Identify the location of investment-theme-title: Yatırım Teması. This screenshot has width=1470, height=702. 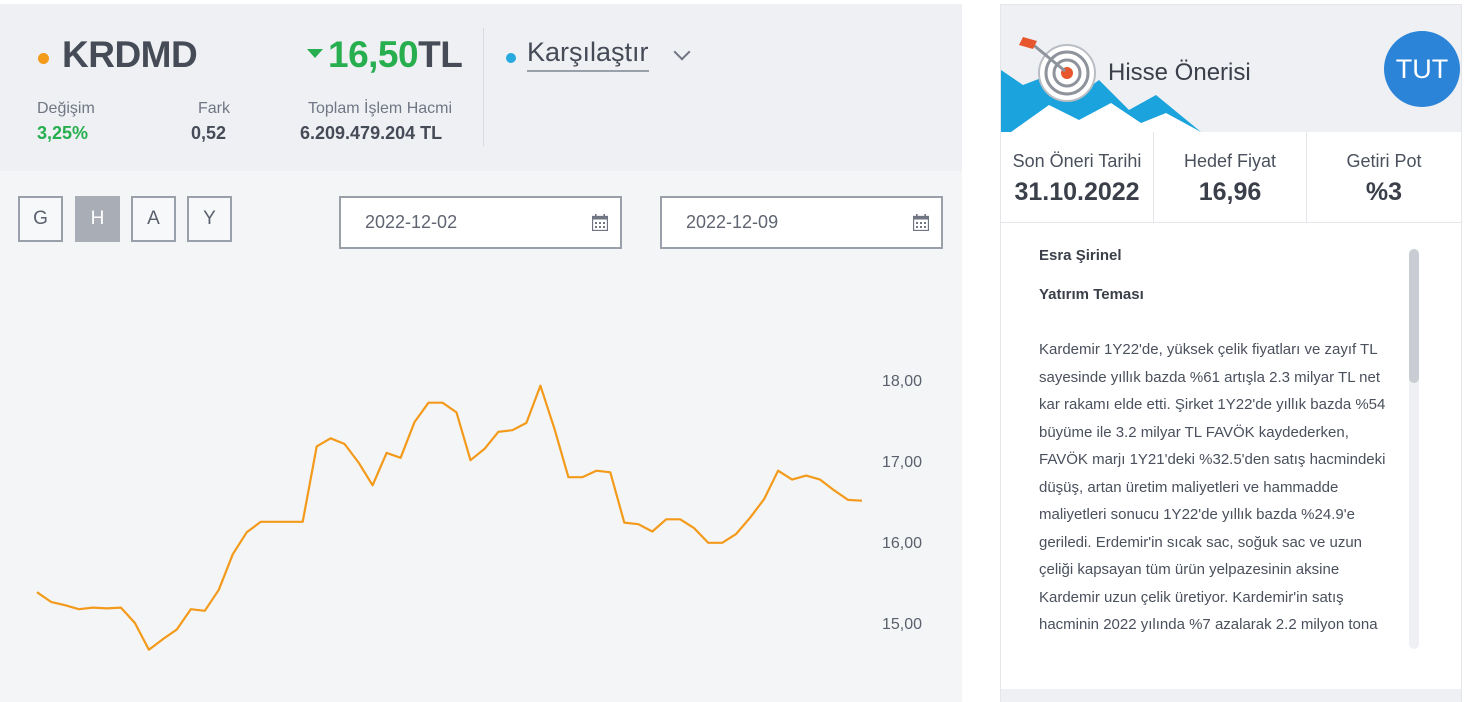
(1091, 294).